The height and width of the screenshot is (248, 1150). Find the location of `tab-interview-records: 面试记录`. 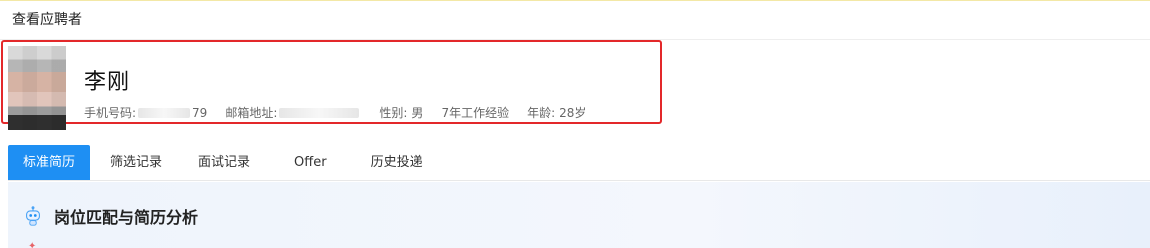

tab-interview-records: 面试记录 is located at coordinates (224, 162).